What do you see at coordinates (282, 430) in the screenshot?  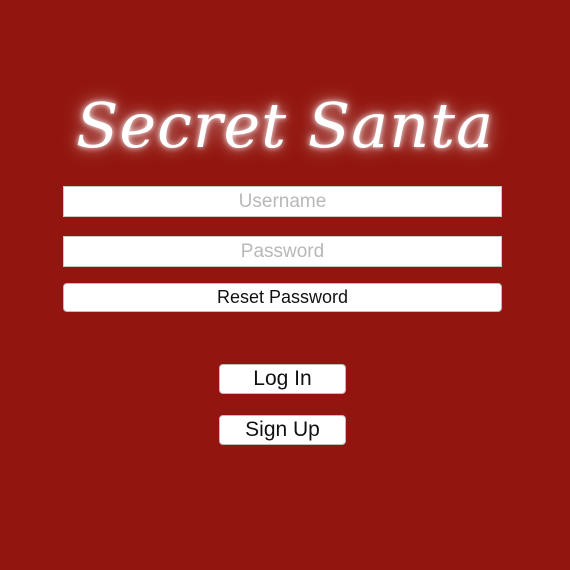 I see `signup-button: Sign Up` at bounding box center [282, 430].